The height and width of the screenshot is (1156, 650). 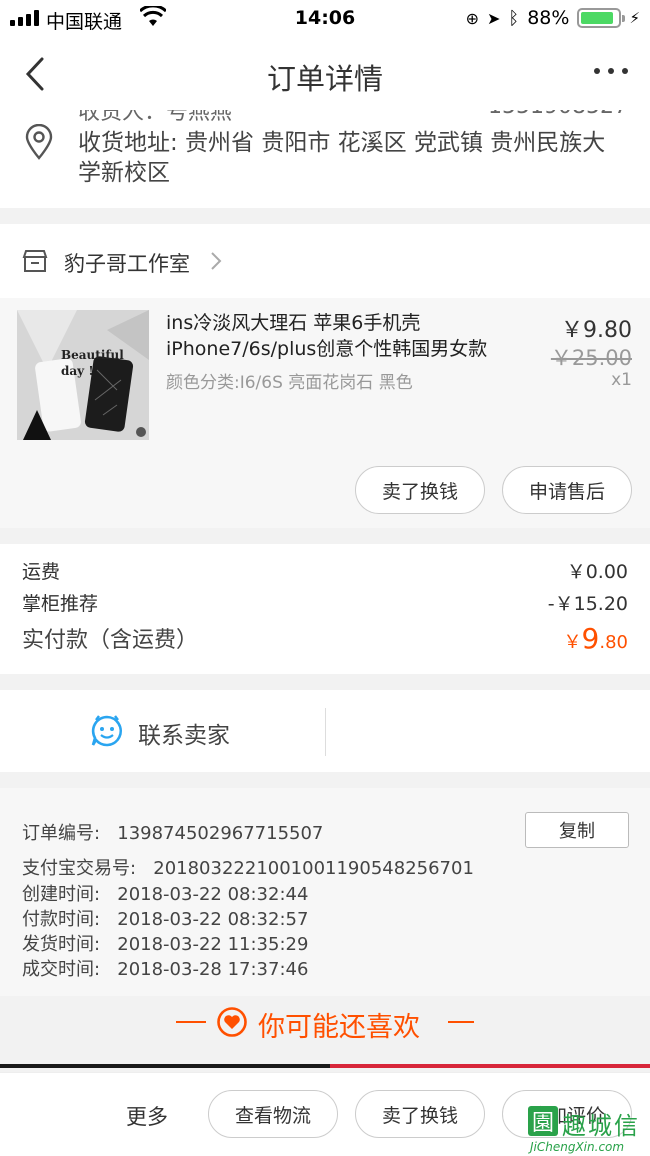 What do you see at coordinates (325, 570) in the screenshot?
I see `shipping-row: 运费 ￥0.00` at bounding box center [325, 570].